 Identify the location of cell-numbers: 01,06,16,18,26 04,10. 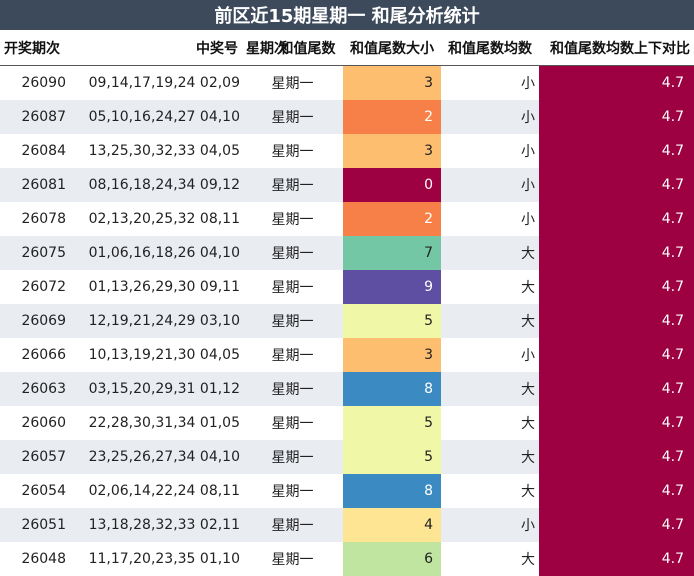
(156, 253).